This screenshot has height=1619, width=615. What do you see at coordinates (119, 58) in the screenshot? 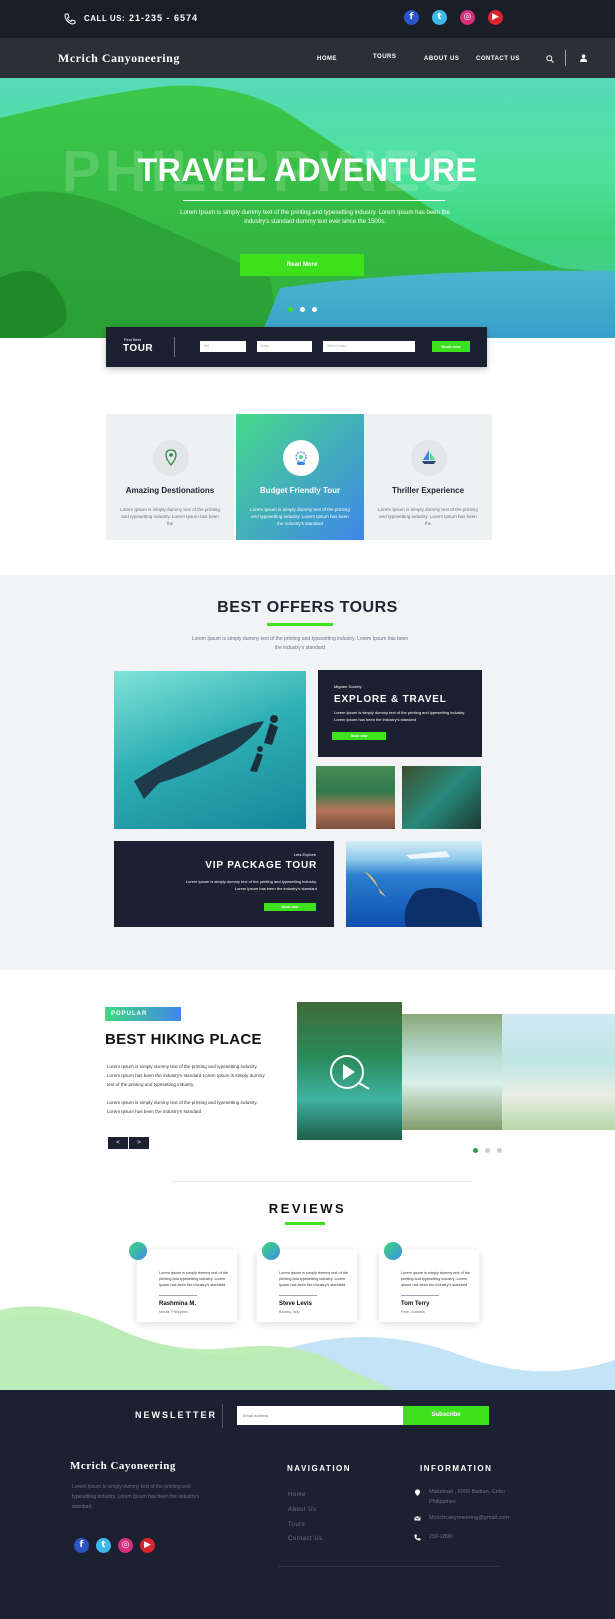
I see `site-logo: Mcrich Canyoneering` at bounding box center [119, 58].